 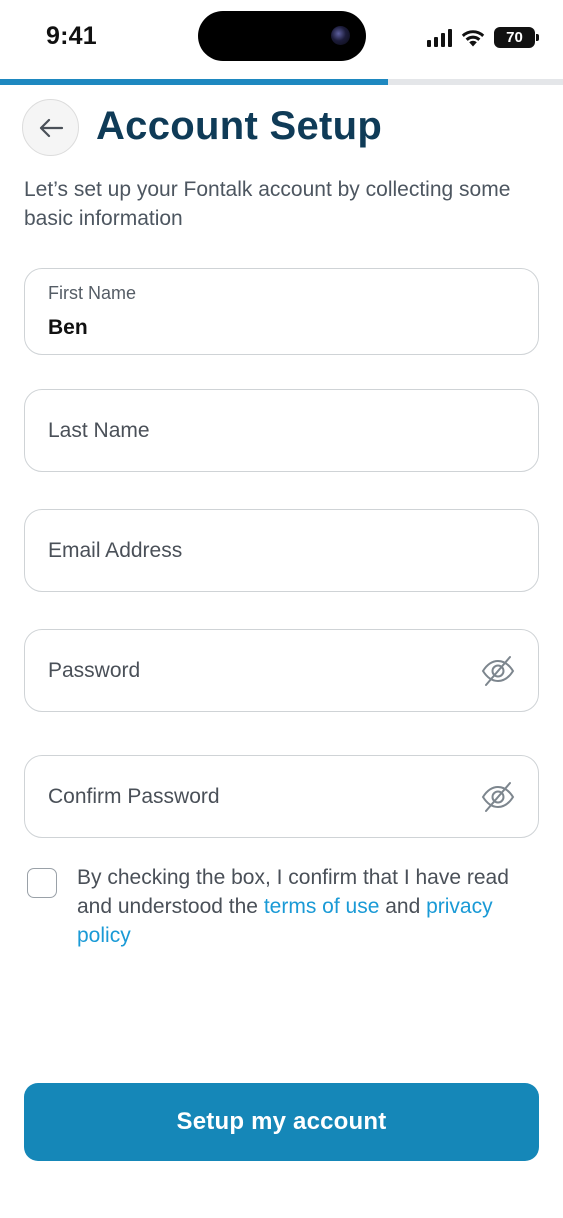 I want to click on battery-icon: 70, so click(x=516, y=37).